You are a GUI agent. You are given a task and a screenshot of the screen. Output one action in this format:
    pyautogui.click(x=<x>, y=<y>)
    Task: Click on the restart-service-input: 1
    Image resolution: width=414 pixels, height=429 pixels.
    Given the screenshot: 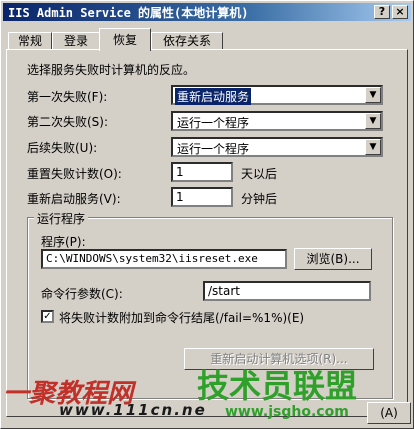 What is the action you would take?
    pyautogui.click(x=202, y=197)
    